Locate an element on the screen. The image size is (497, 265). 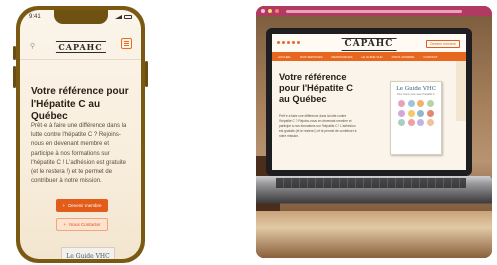
book-subtitle: Pour mieux vivre avec l'hépatite C is located at coordinates (416, 94).